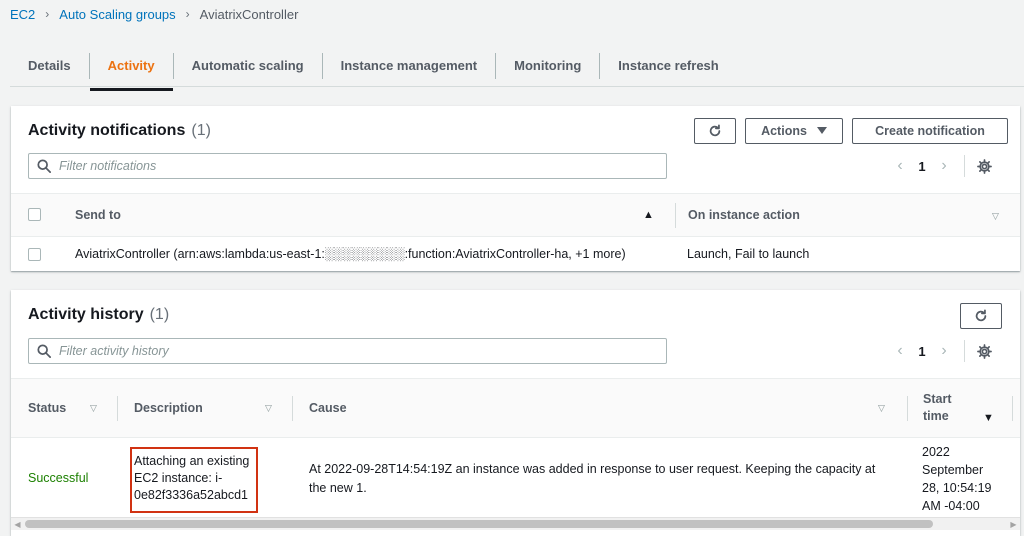  I want to click on caret-down-icon, so click(821, 130).